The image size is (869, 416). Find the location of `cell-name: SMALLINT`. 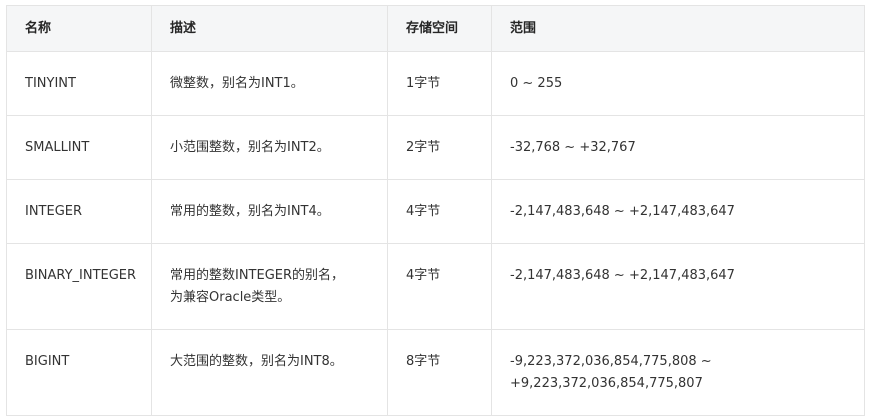

cell-name: SMALLINT is located at coordinates (79, 147).